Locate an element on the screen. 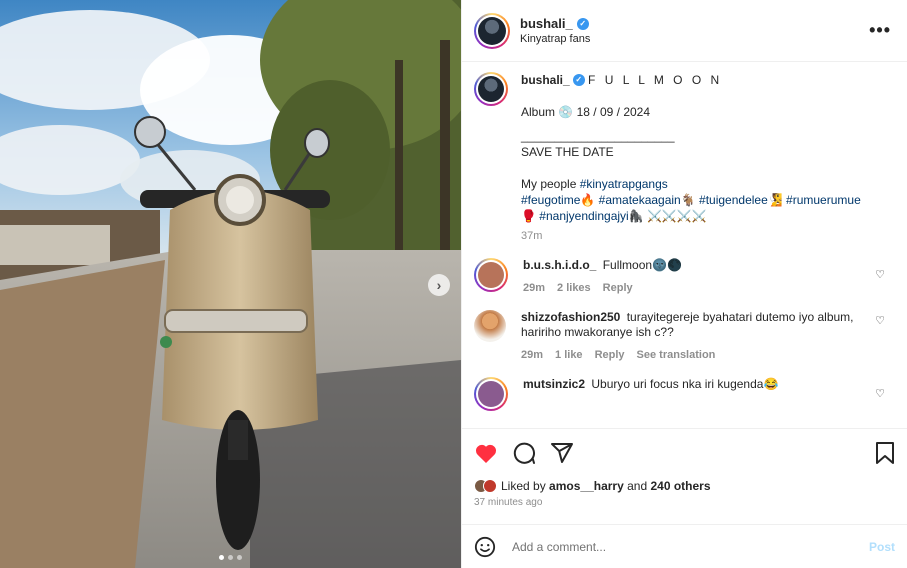  add-comment-bar: Post is located at coordinates (684, 546).